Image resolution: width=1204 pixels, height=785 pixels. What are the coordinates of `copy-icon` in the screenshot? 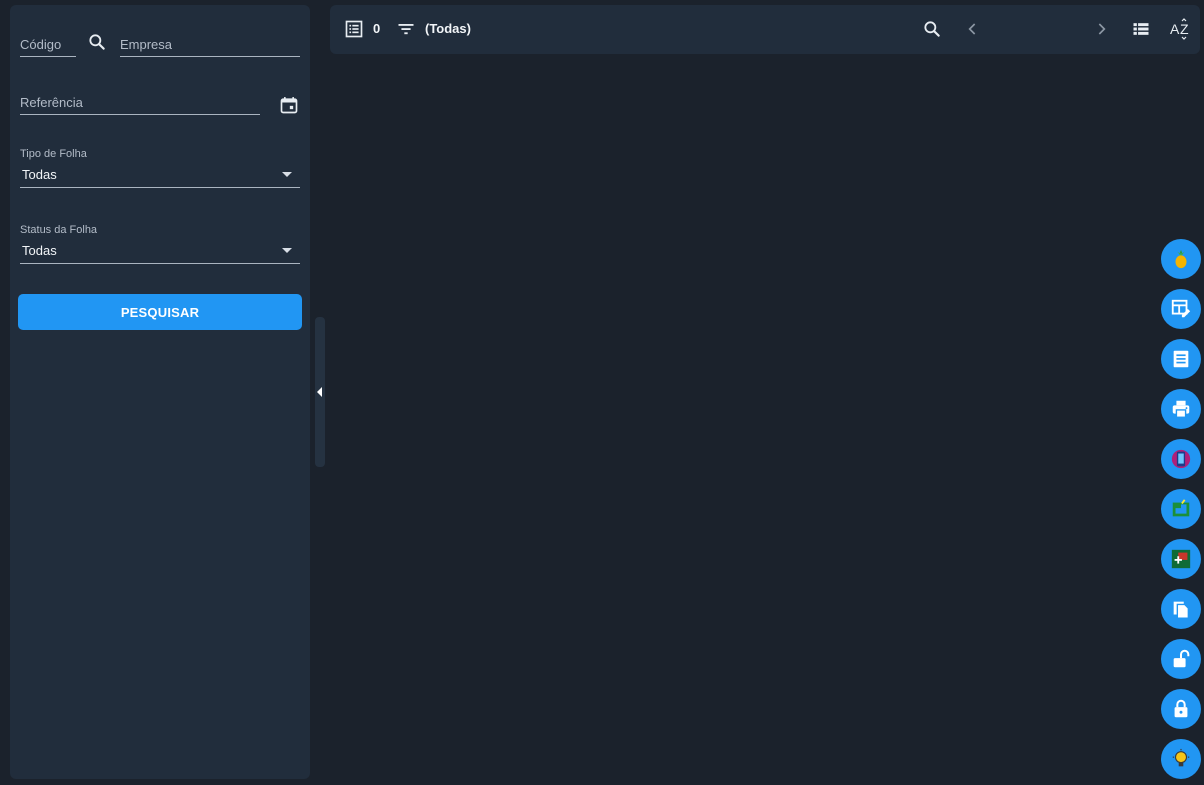 It's located at (1181, 610).